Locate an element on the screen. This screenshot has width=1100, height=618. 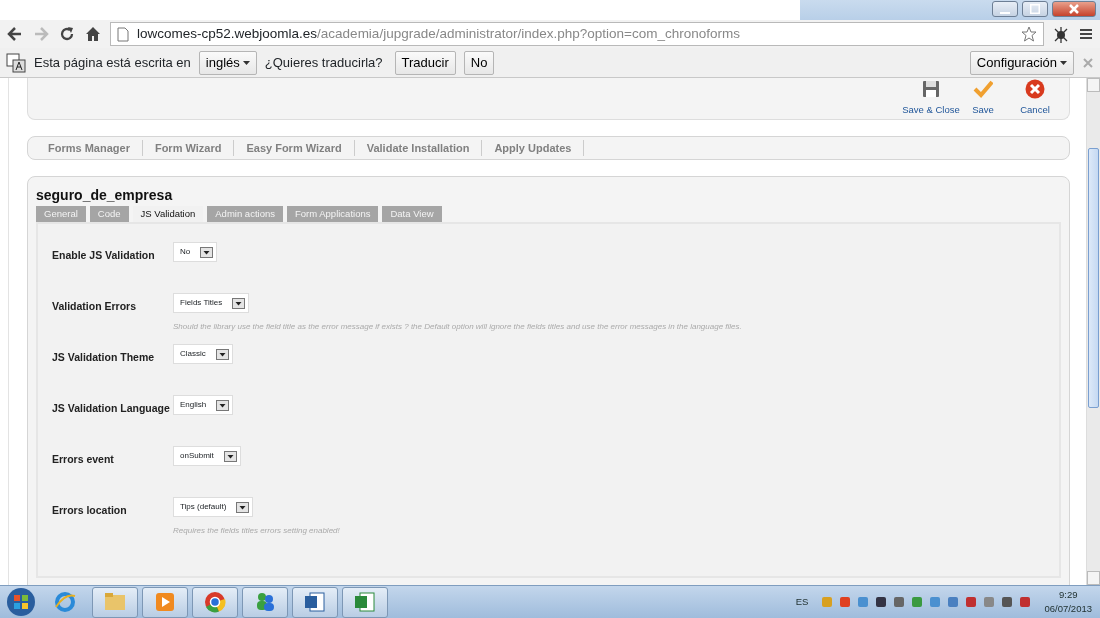
select-field: English is located at coordinates (203, 405).